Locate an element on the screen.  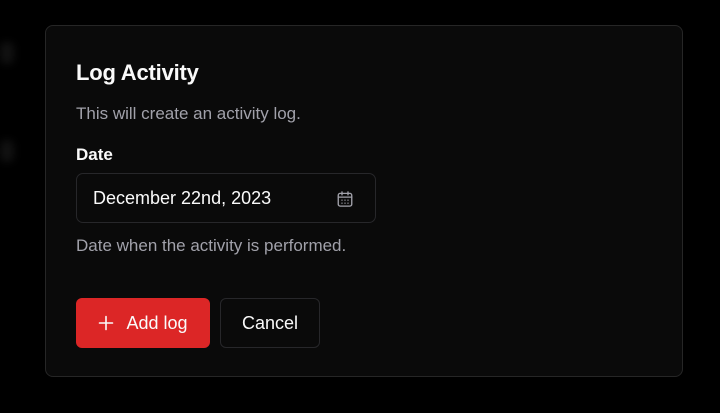
cancel-label: Cancel is located at coordinates (270, 322).